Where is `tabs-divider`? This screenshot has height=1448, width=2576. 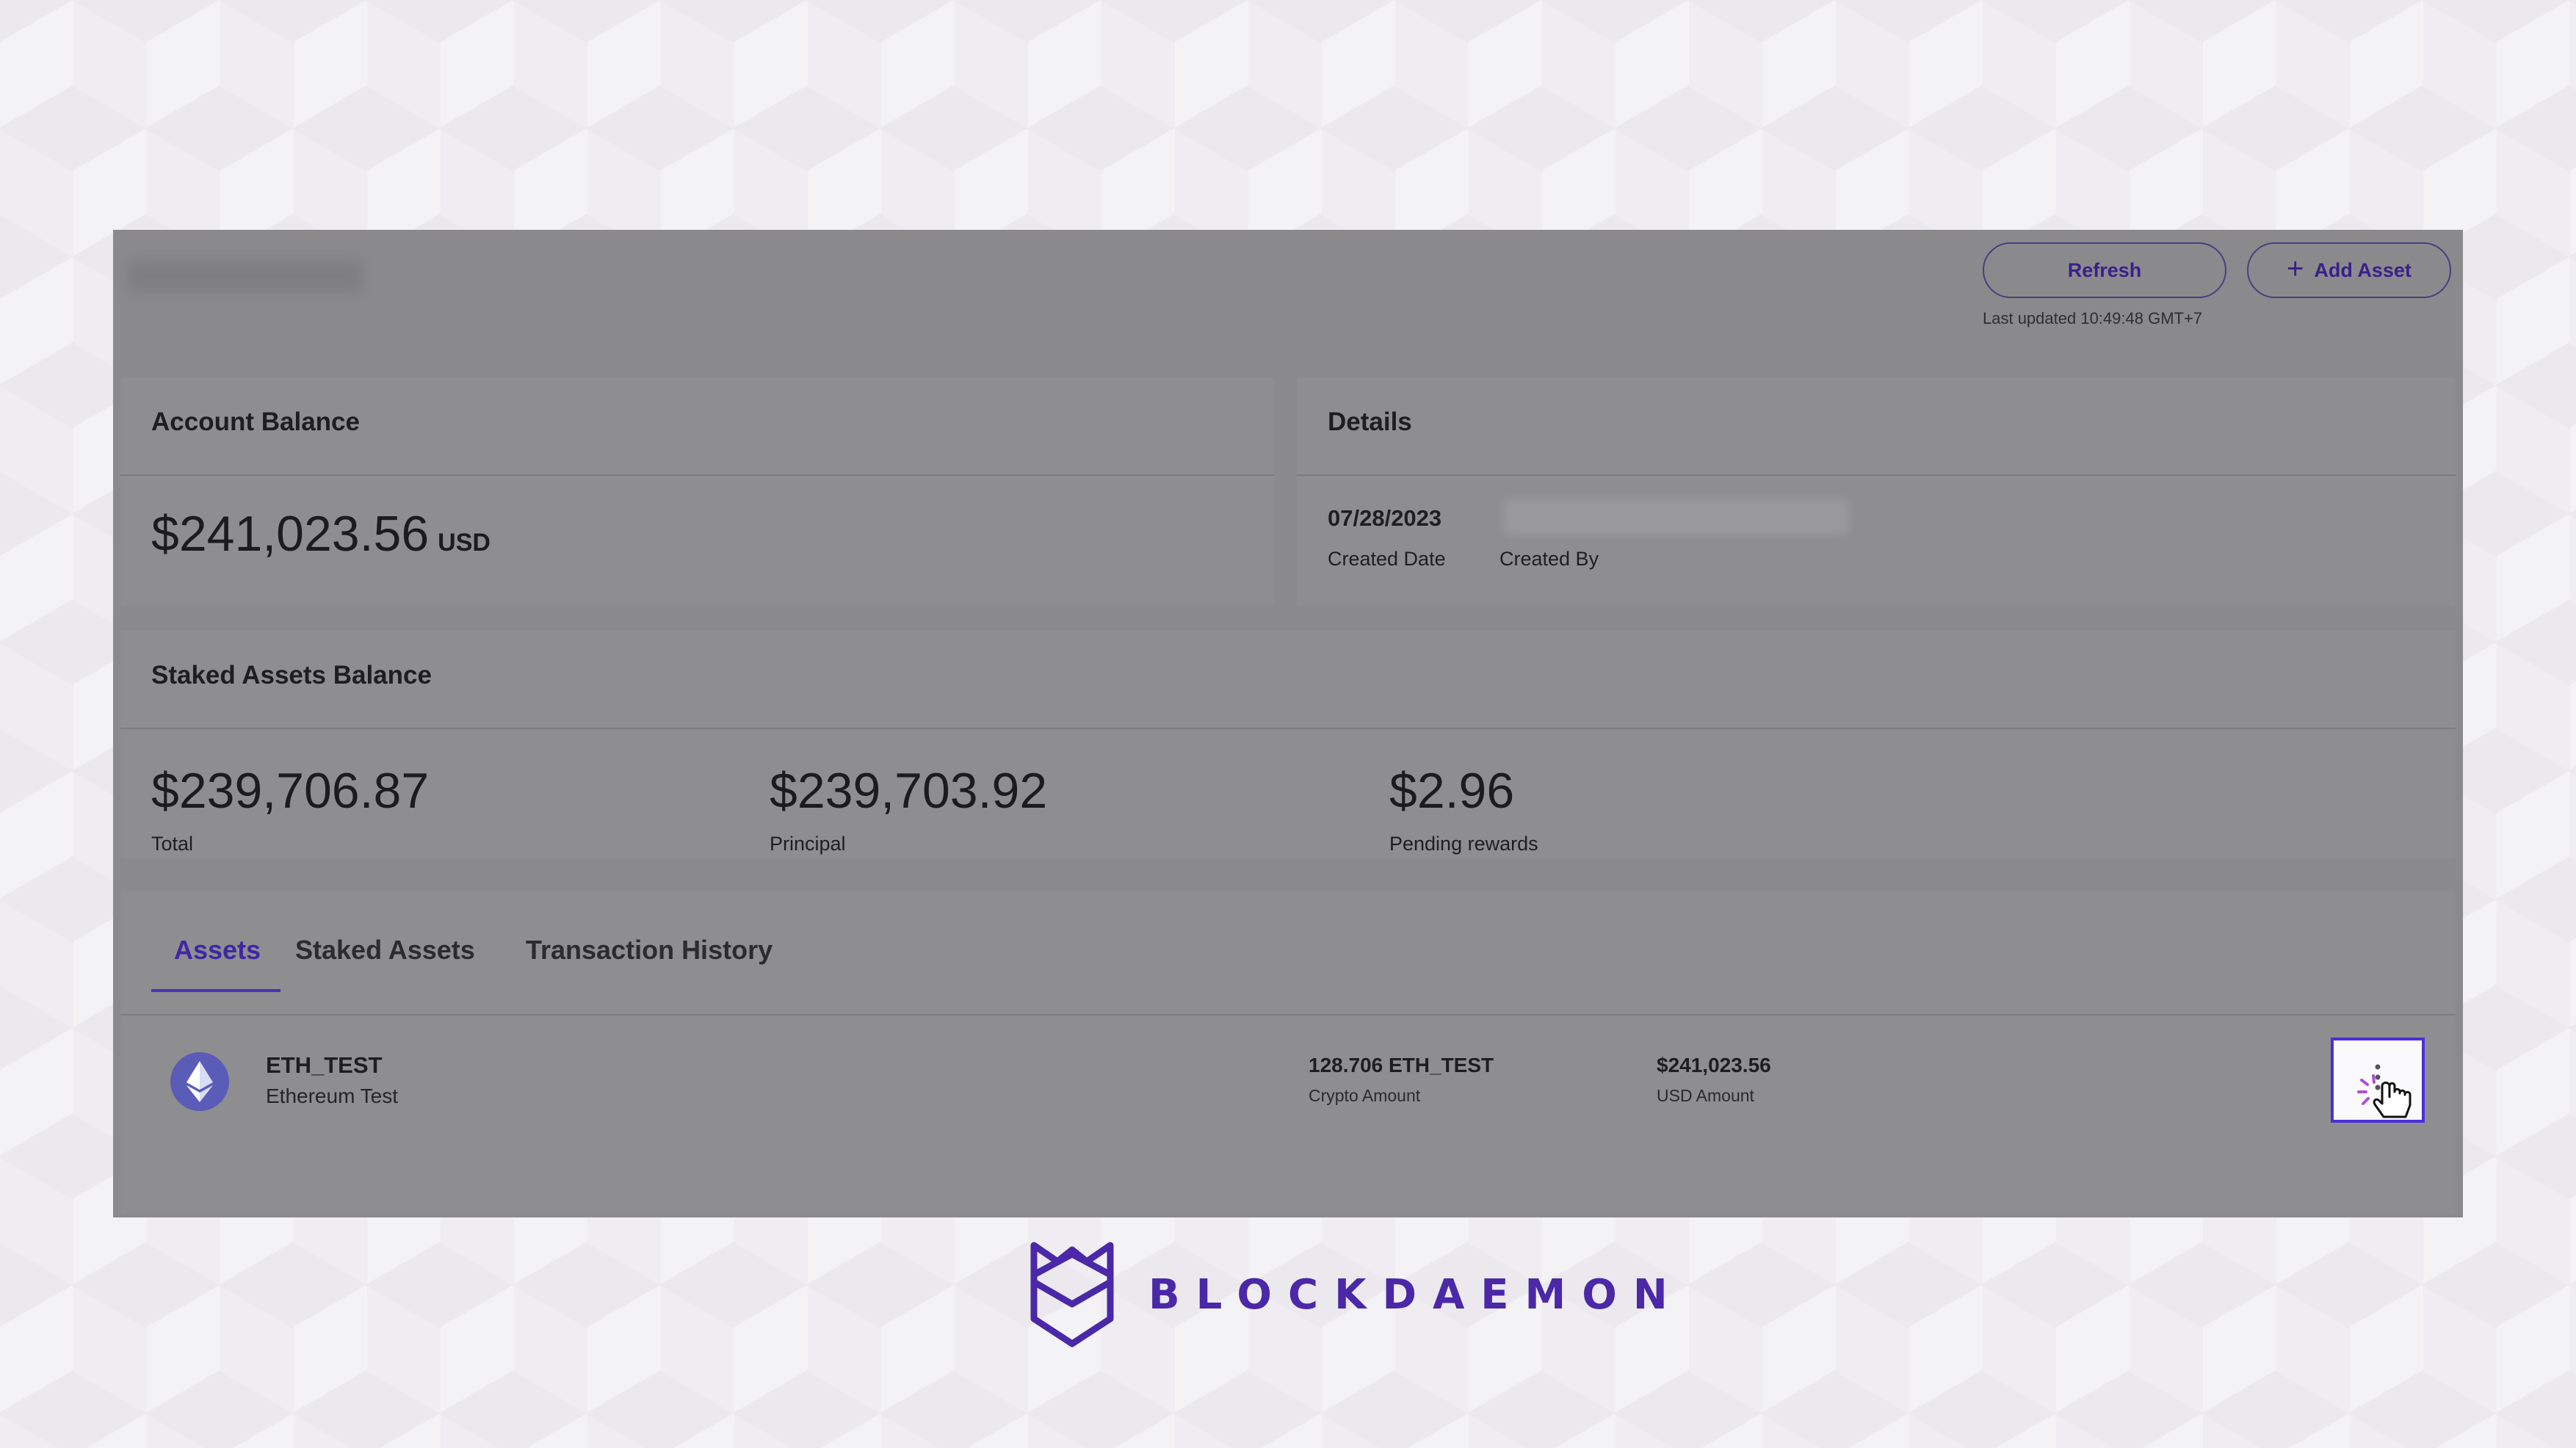
tabs-divider is located at coordinates (1288, 1015).